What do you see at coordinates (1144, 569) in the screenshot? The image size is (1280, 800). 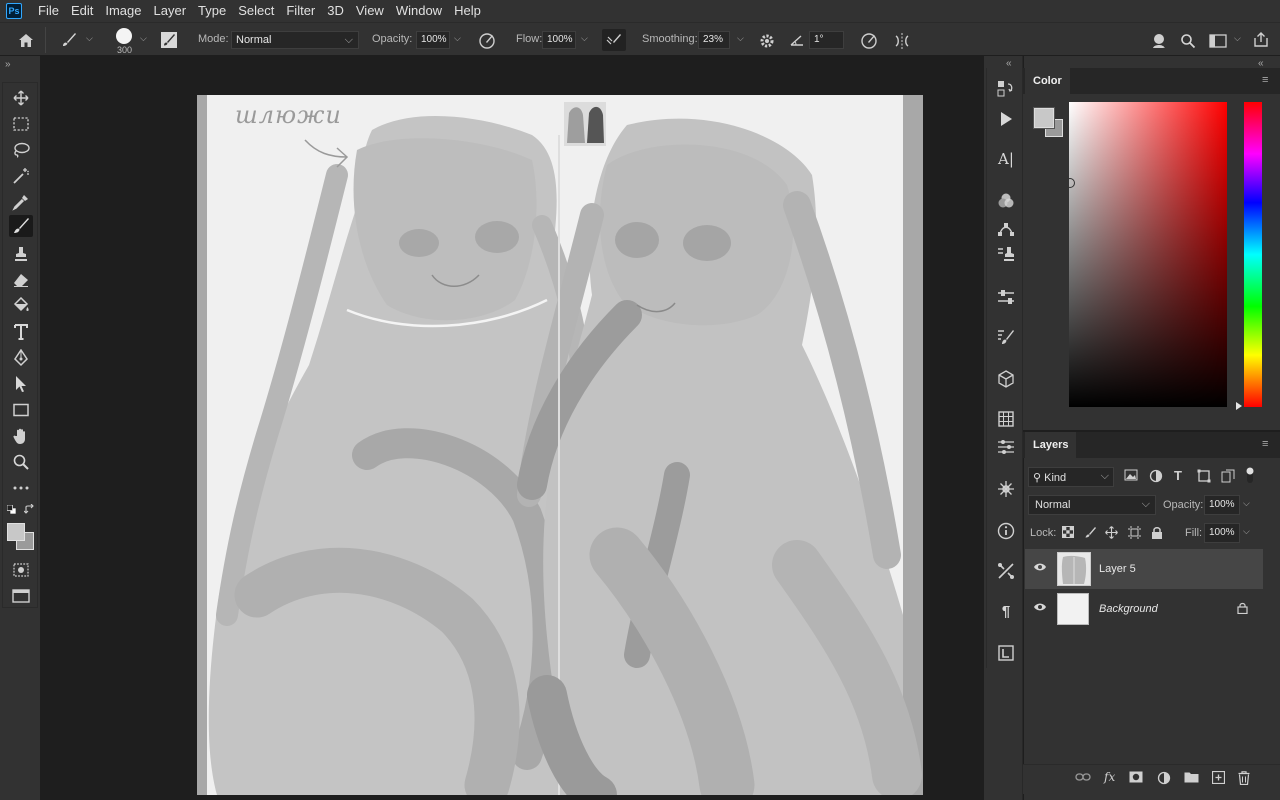 I see `layer-row-layer5: Layer 5` at bounding box center [1144, 569].